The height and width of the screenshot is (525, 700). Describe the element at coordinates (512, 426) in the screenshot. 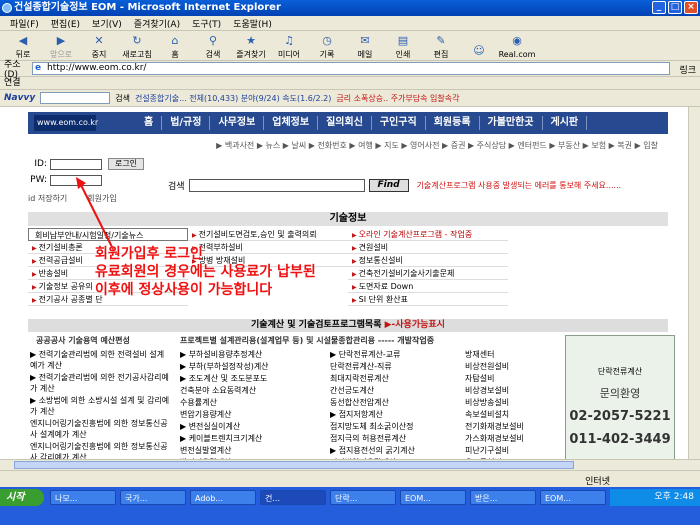

I see `program-link: 전기화재경보설비` at that location.